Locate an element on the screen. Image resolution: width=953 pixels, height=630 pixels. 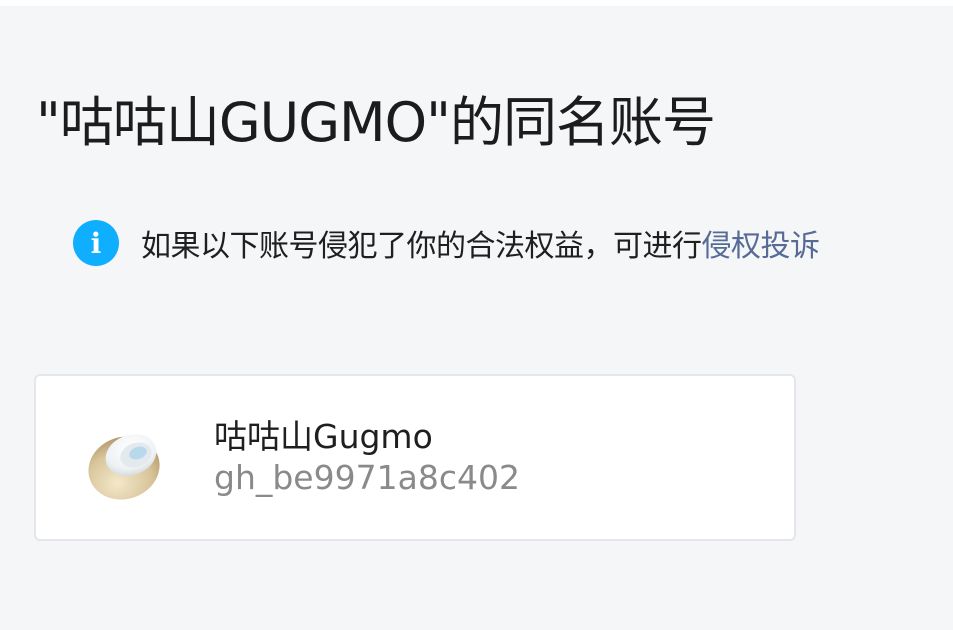
infringement-notice: i 如果以下账号侵犯了你的合法权益，可进行 侵权投诉 is located at coordinates (446, 243).